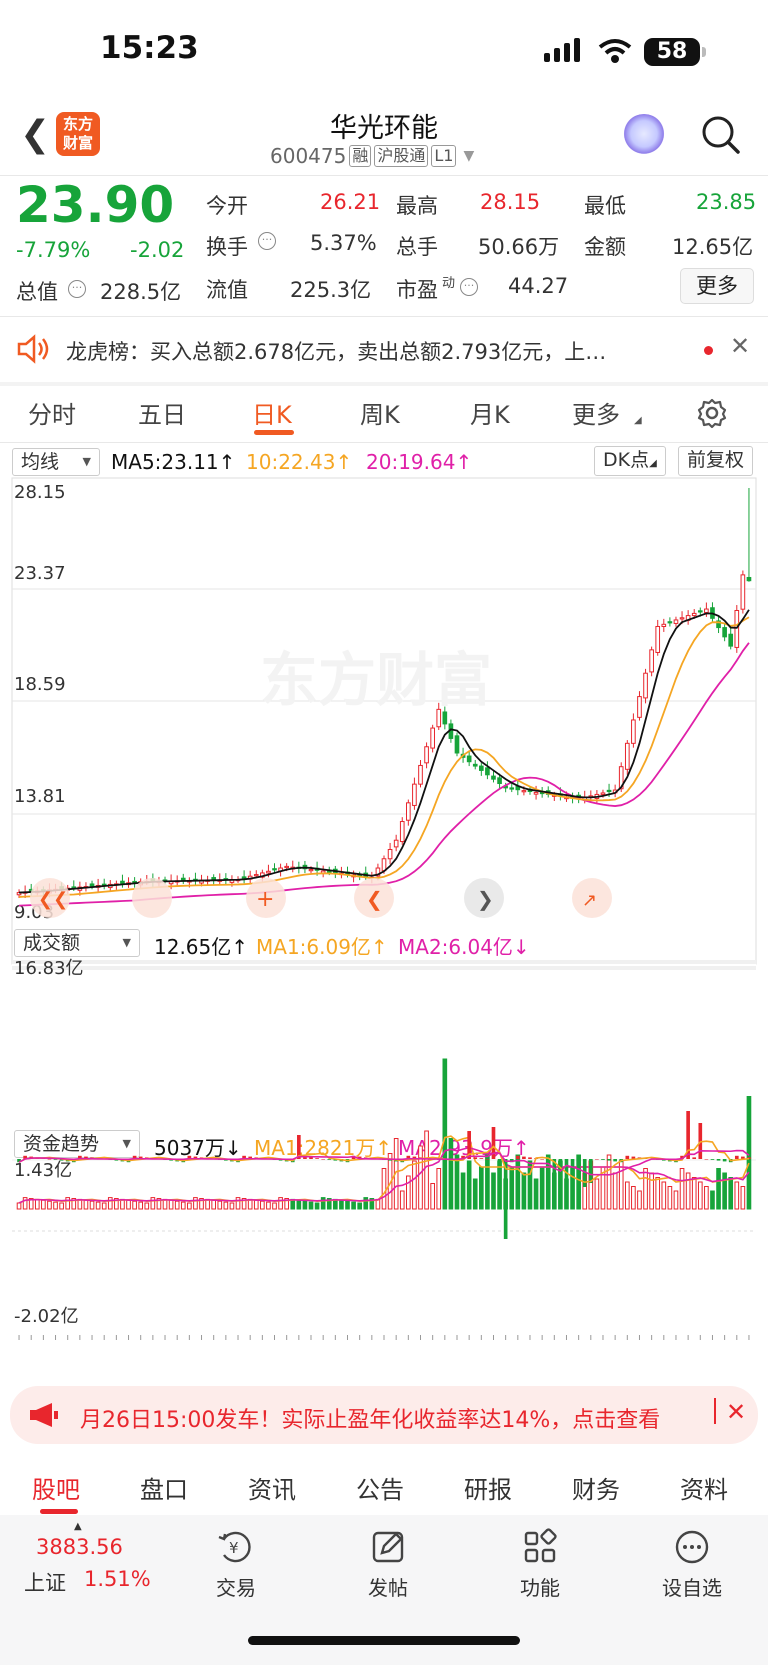  I want to click on dock-watchlist: 设自选, so click(692, 1558).